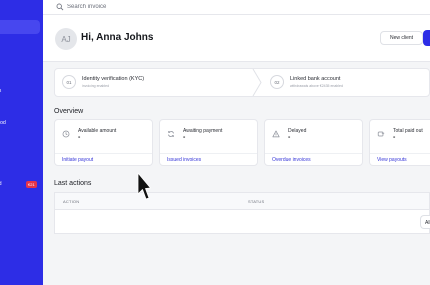  What do you see at coordinates (203, 131) in the screenshot?
I see `card-label: Awaiting payment` at bounding box center [203, 131].